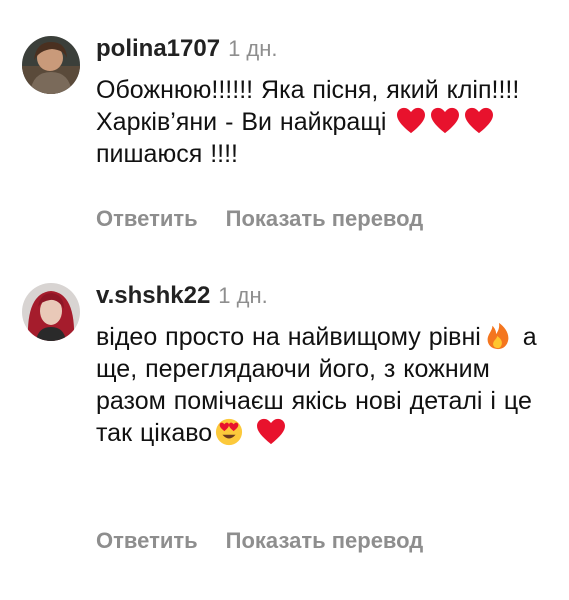 This screenshot has height=600, width=569. I want to click on fire-icon, so click(498, 336).